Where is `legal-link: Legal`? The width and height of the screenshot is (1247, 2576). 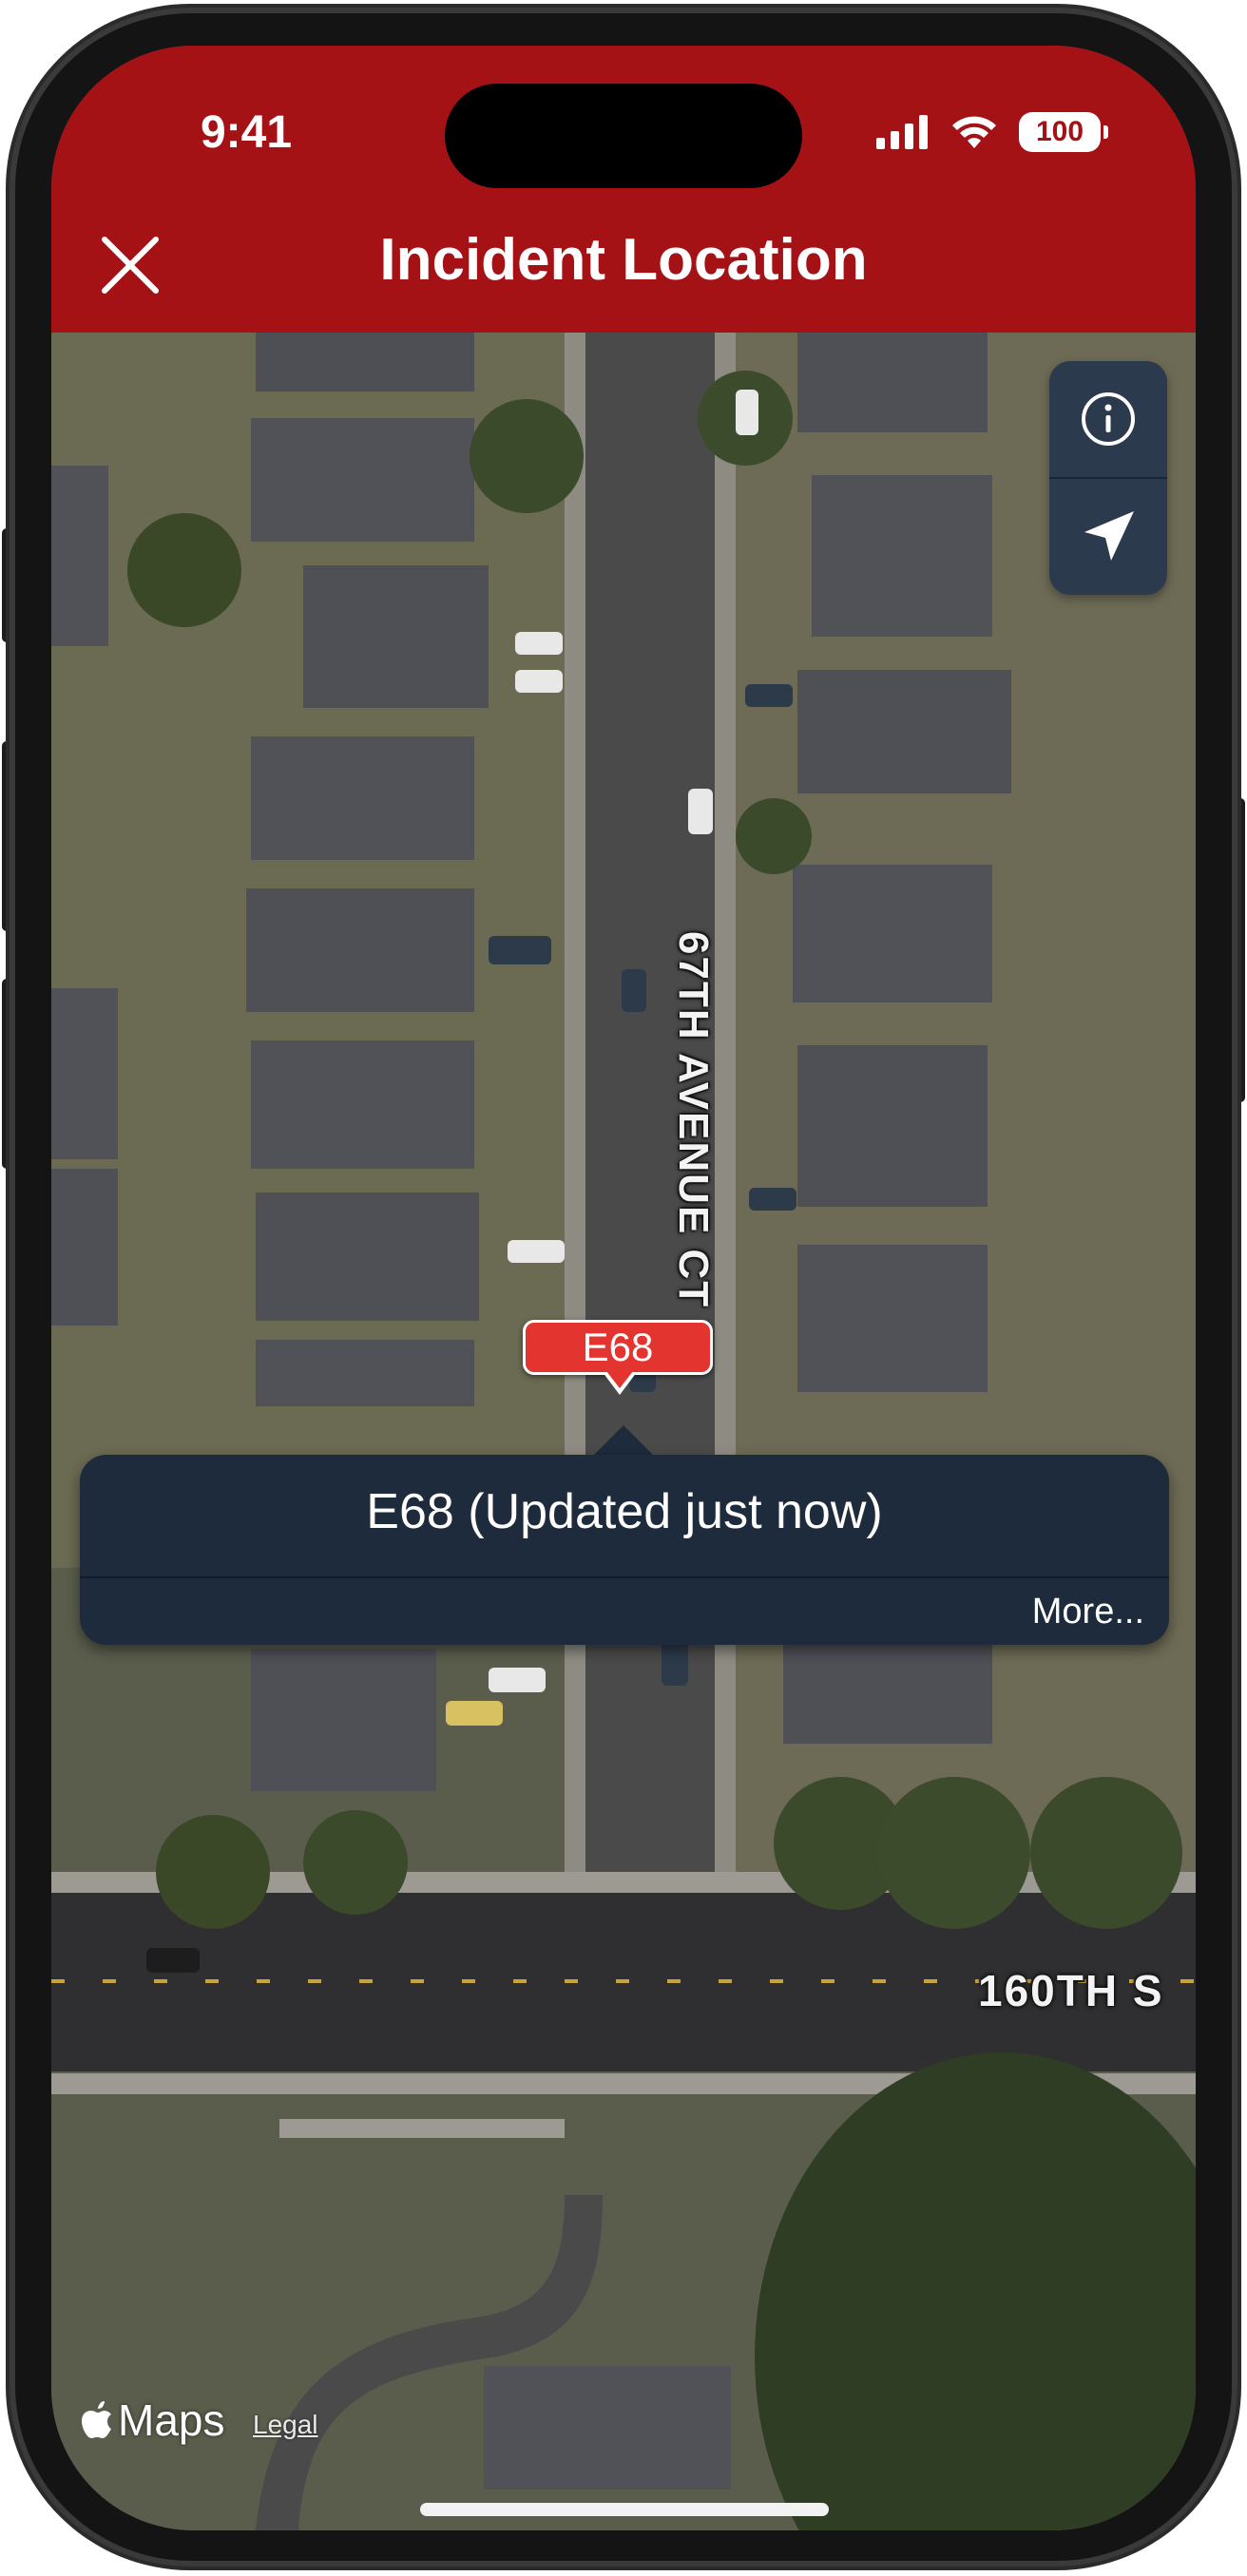
legal-link: Legal is located at coordinates (285, 2425).